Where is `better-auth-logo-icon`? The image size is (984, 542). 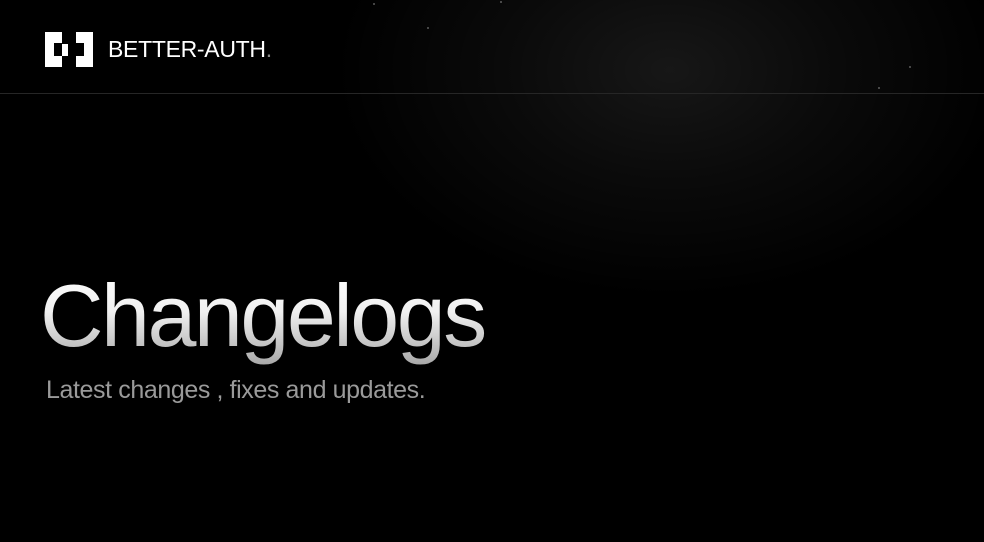
better-auth-logo-icon is located at coordinates (69, 49).